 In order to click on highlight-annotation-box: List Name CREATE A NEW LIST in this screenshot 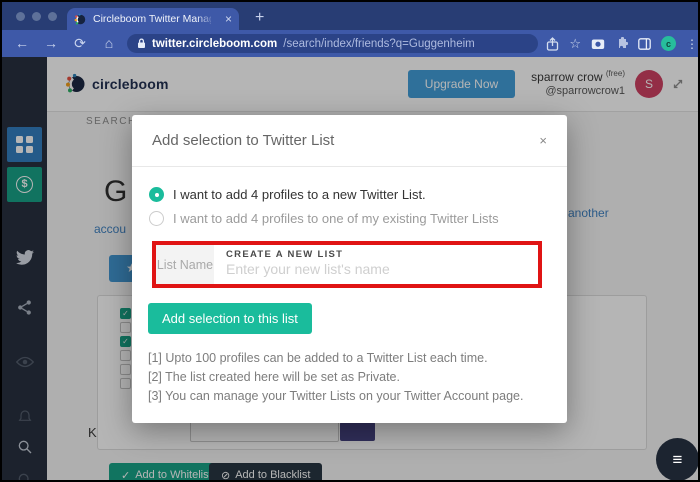, I will do `click(347, 264)`.